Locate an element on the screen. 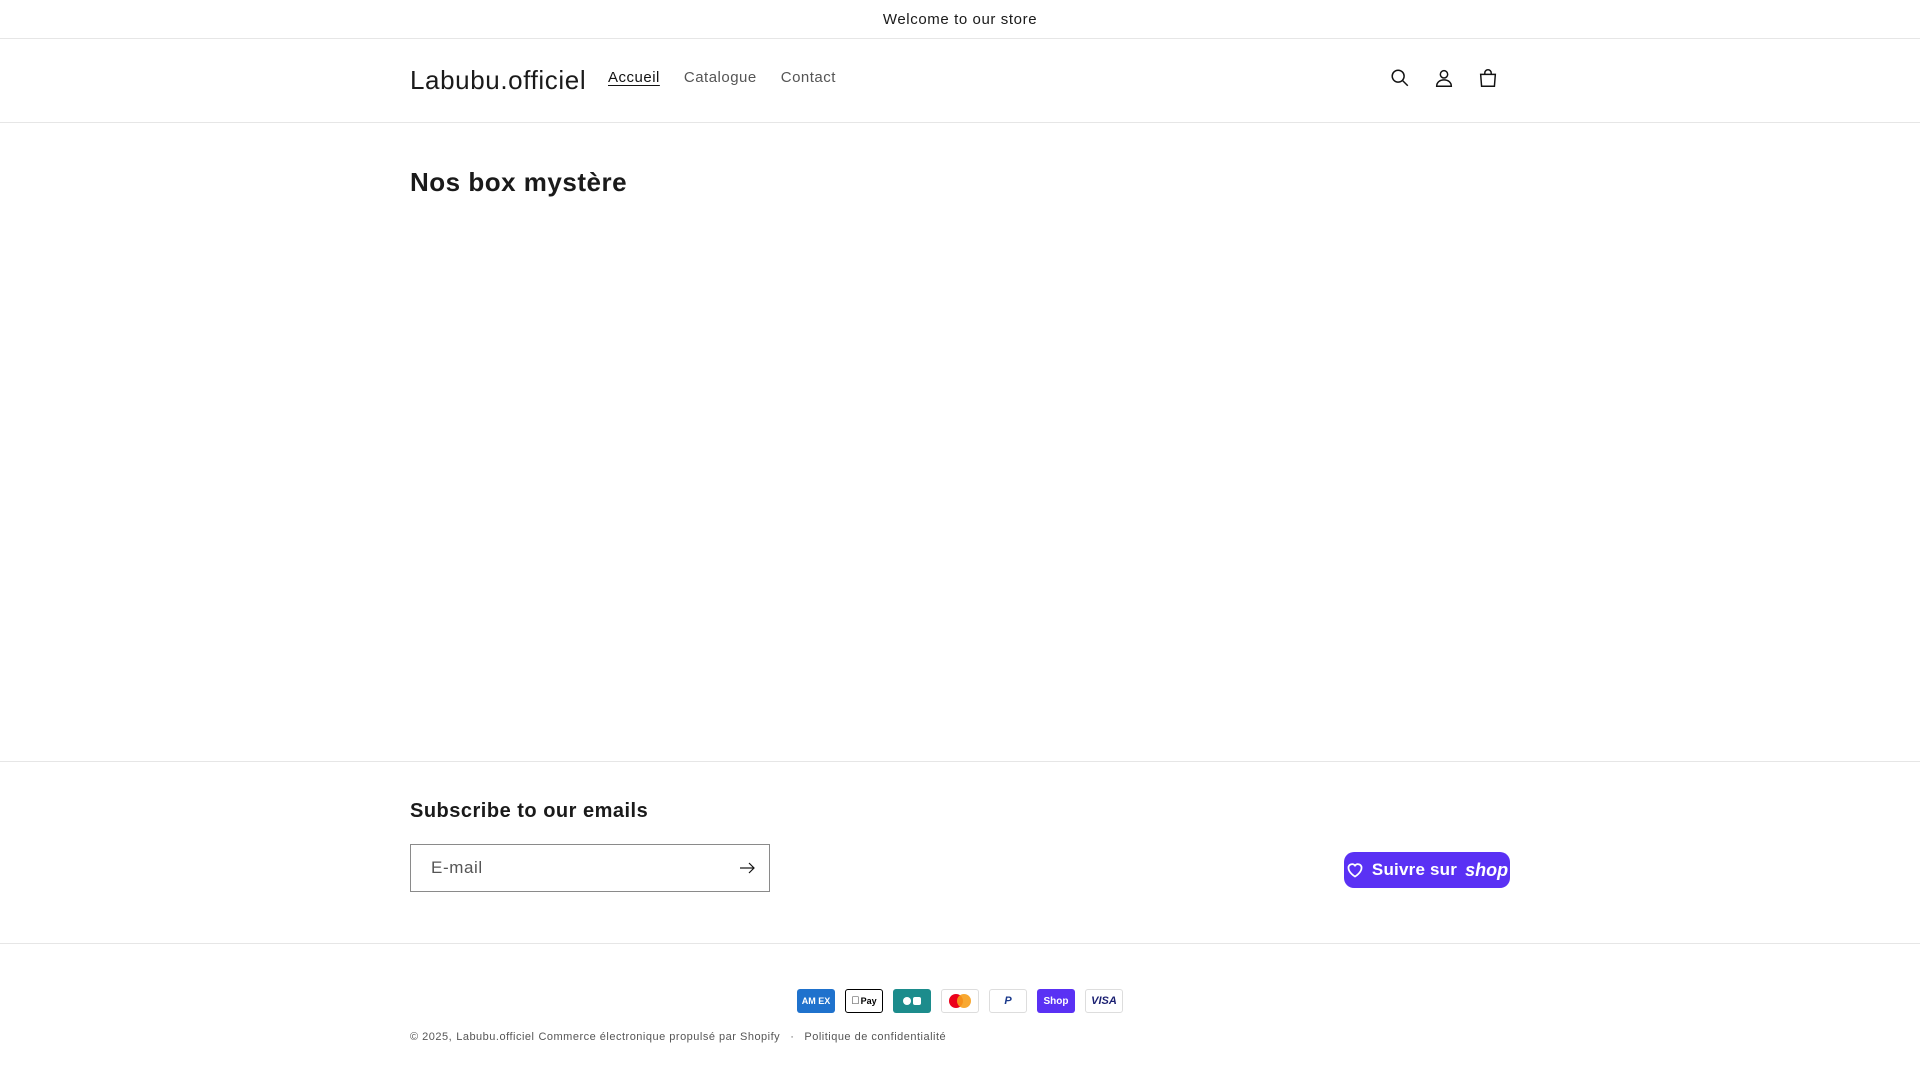  shop-brand: shop is located at coordinates (1487, 869).